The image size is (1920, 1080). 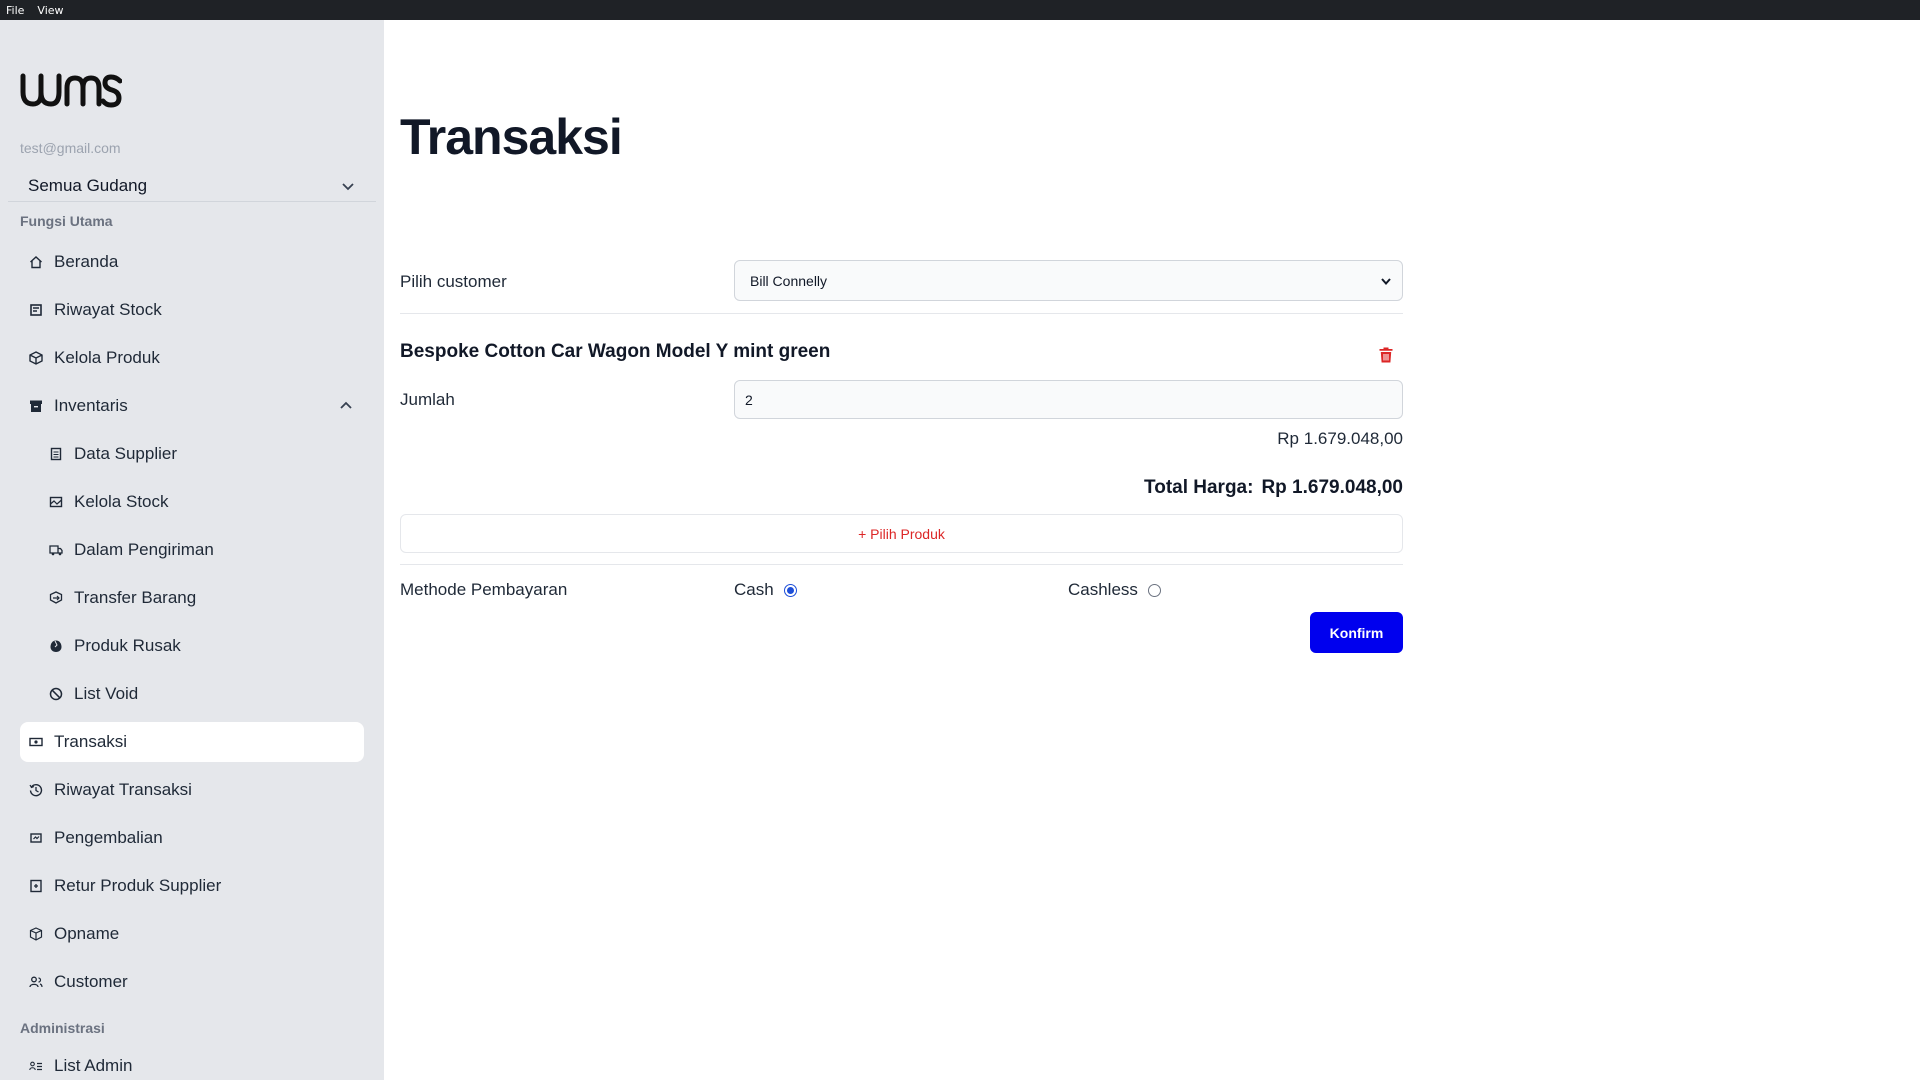 I want to click on customer-select-value: Bill Connelly, so click(x=789, y=280).